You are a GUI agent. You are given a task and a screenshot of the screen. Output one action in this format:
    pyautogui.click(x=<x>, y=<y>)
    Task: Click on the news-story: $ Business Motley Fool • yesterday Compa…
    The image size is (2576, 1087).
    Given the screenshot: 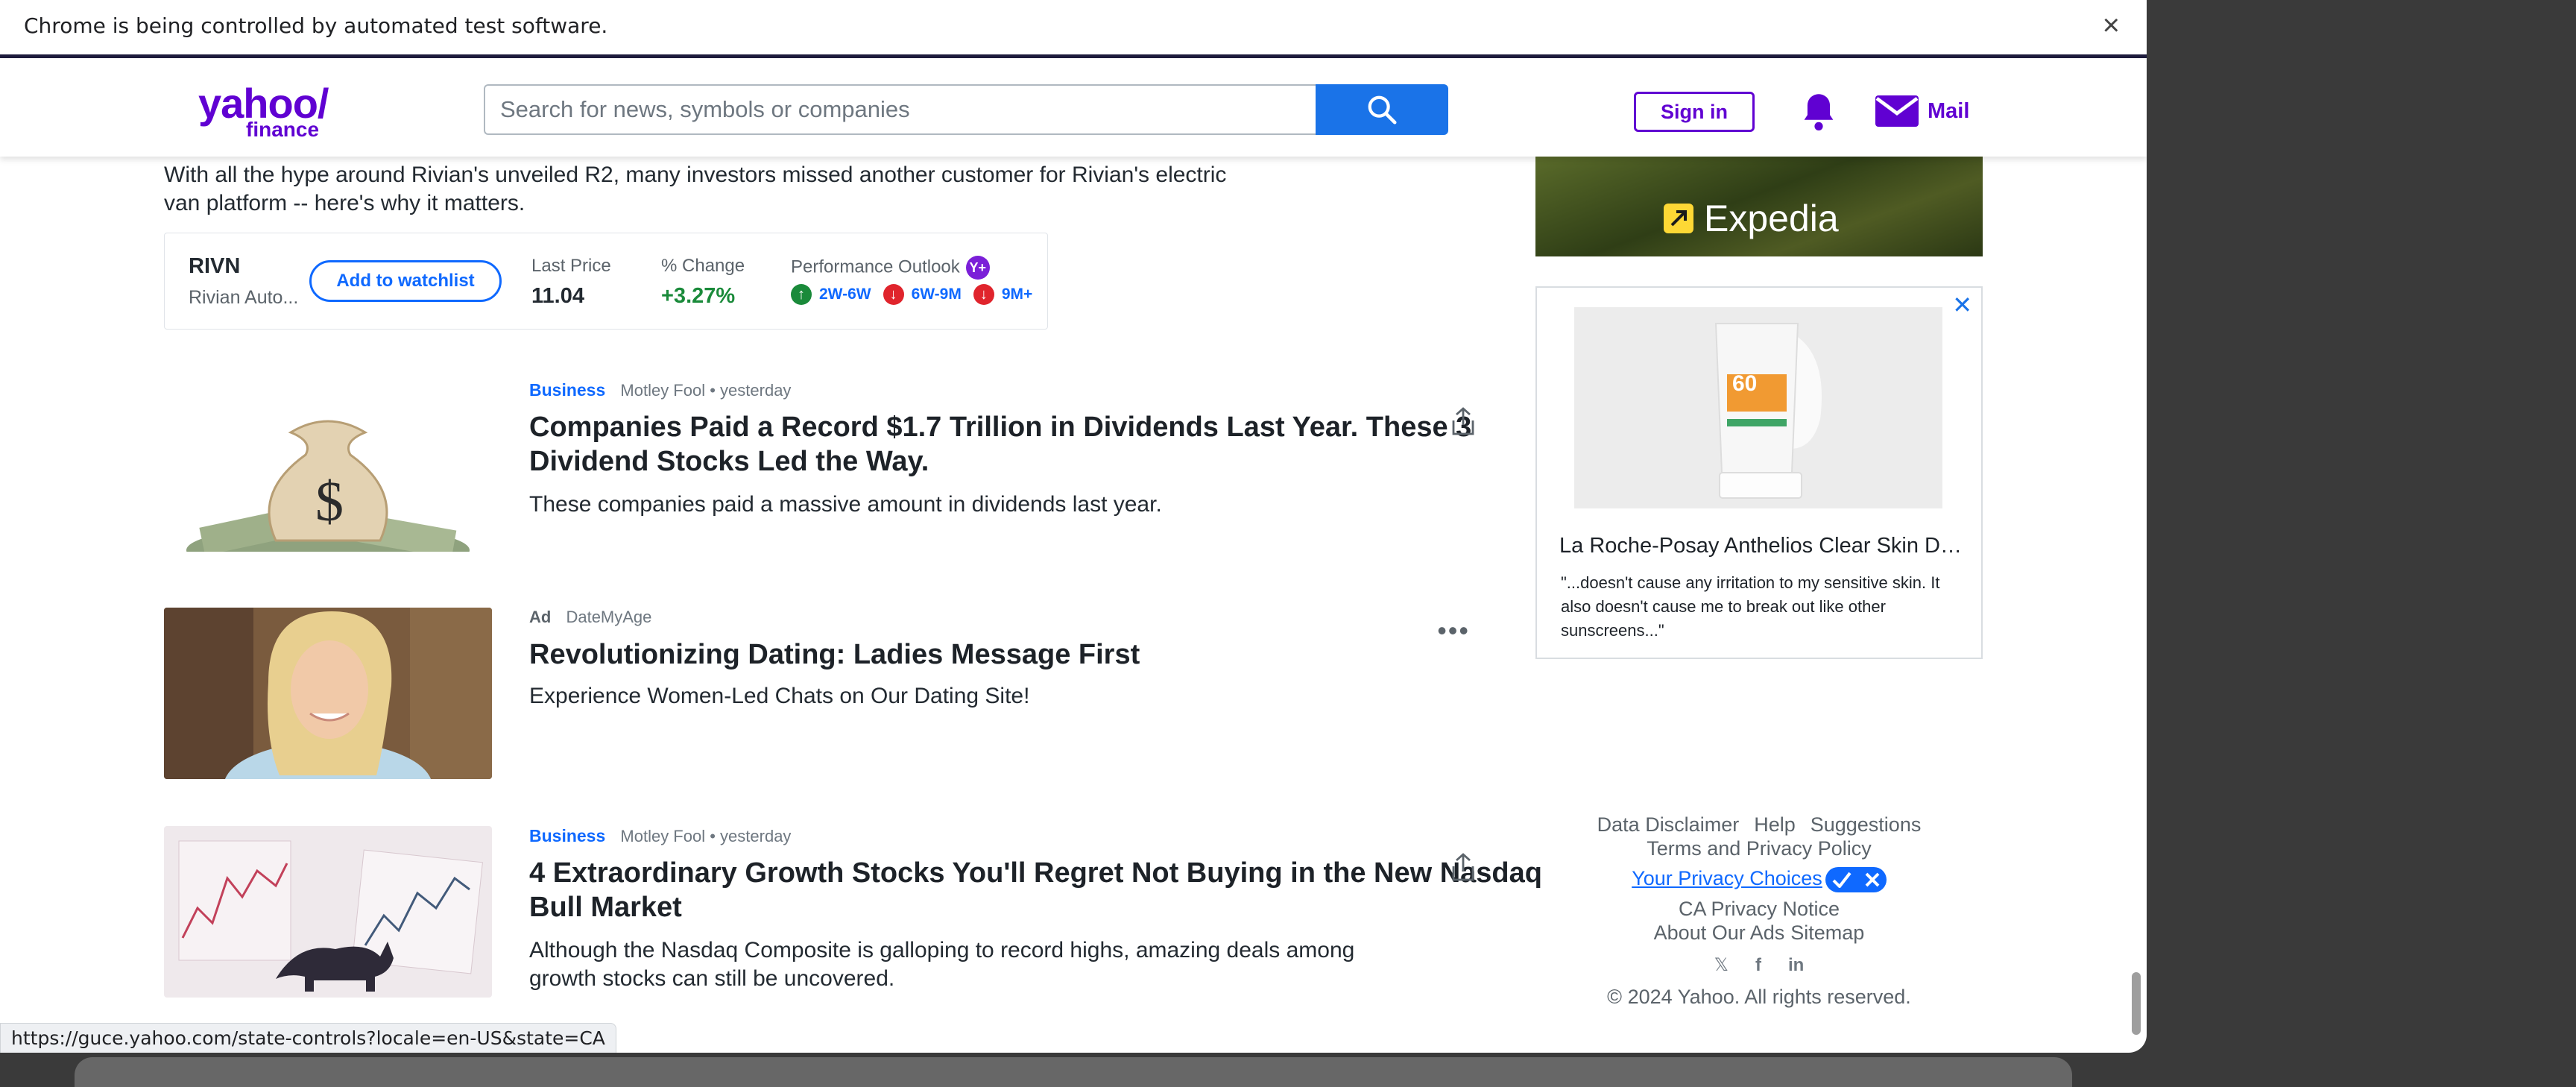 What is the action you would take?
    pyautogui.click(x=820, y=477)
    